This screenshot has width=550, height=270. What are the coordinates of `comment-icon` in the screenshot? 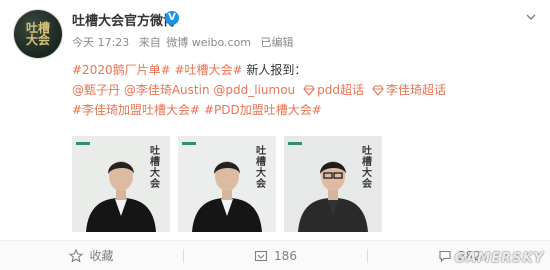 It's located at (445, 256).